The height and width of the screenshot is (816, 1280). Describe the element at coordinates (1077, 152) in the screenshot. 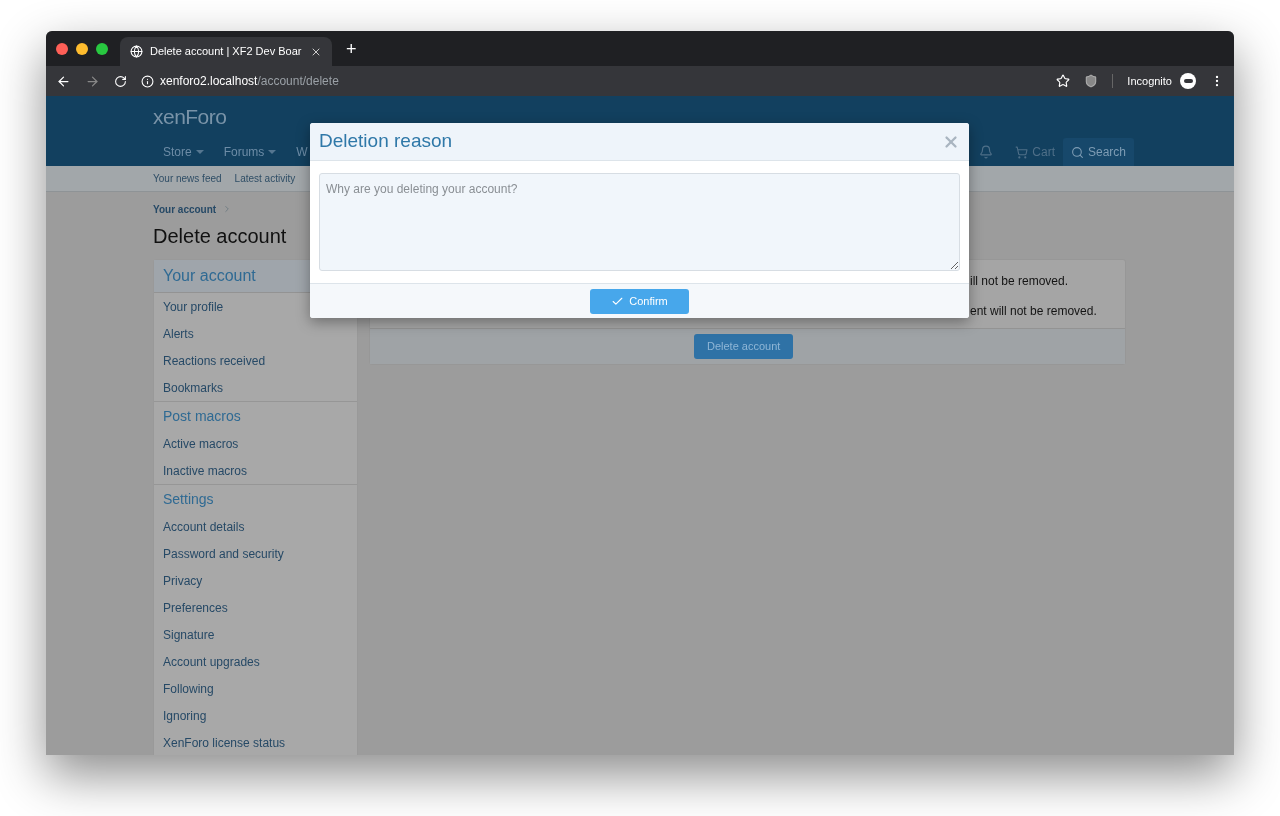

I see `search-icon` at that location.